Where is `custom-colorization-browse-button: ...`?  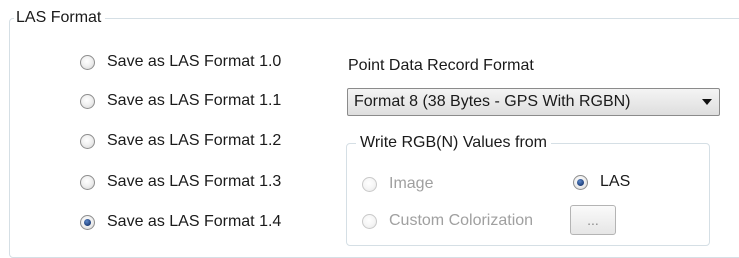 custom-colorization-browse-button: ... is located at coordinates (593, 220).